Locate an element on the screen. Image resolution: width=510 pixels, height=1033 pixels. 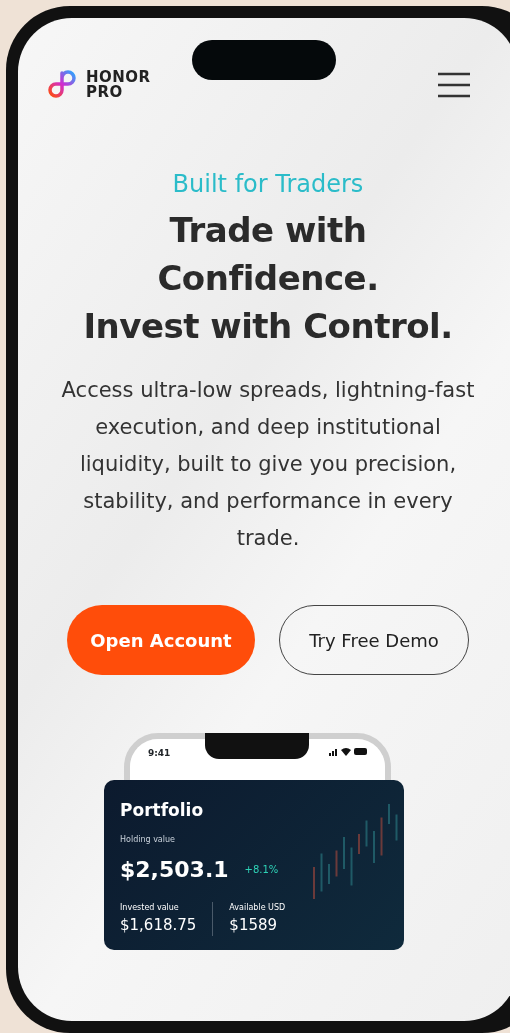
tagline: Built for Traders is located at coordinates (268, 184).